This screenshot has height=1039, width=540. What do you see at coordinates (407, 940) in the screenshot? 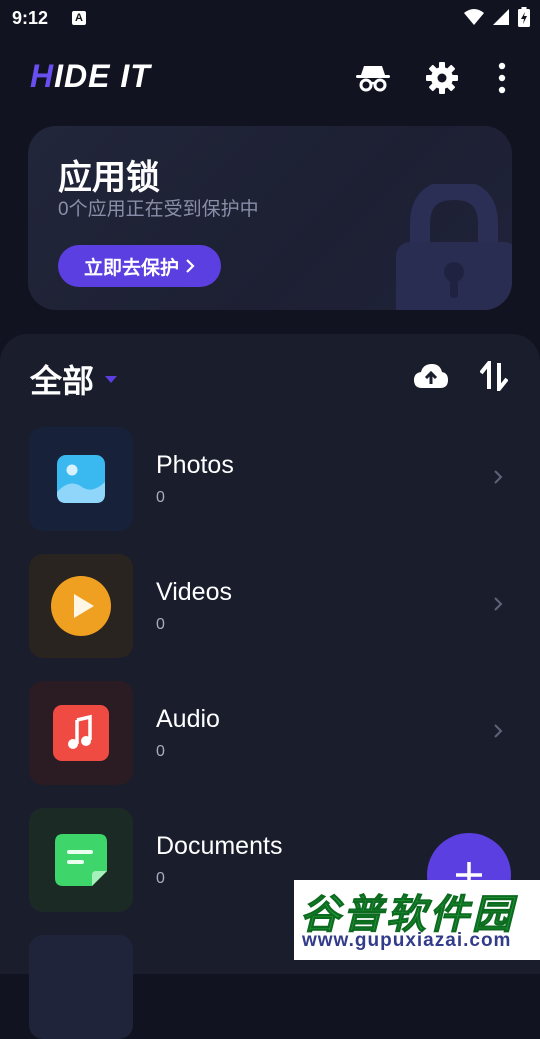
I see `watermark-url: www.gupuxiazai.com` at bounding box center [407, 940].